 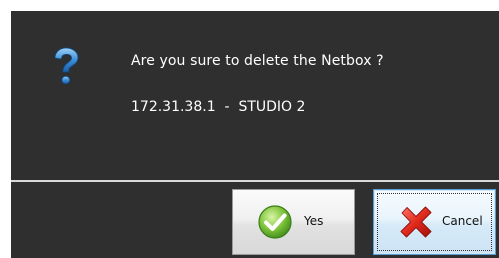 What do you see at coordinates (314, 221) in the screenshot?
I see `yes-button-label: Yes` at bounding box center [314, 221].